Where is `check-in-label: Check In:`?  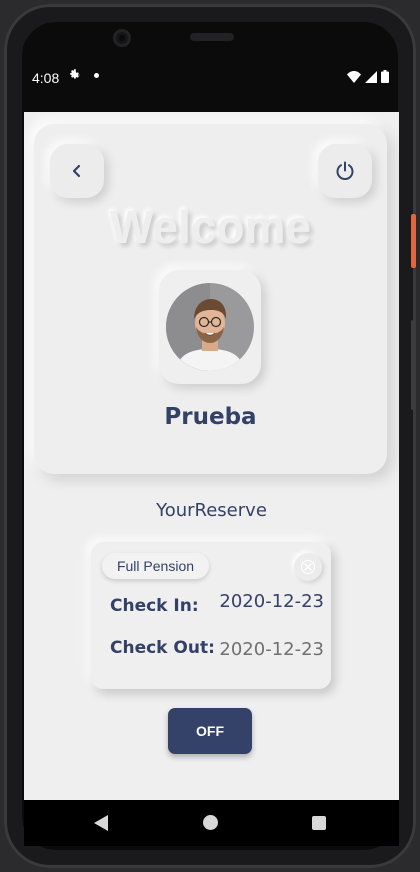 check-in-label: Check In: is located at coordinates (154, 606).